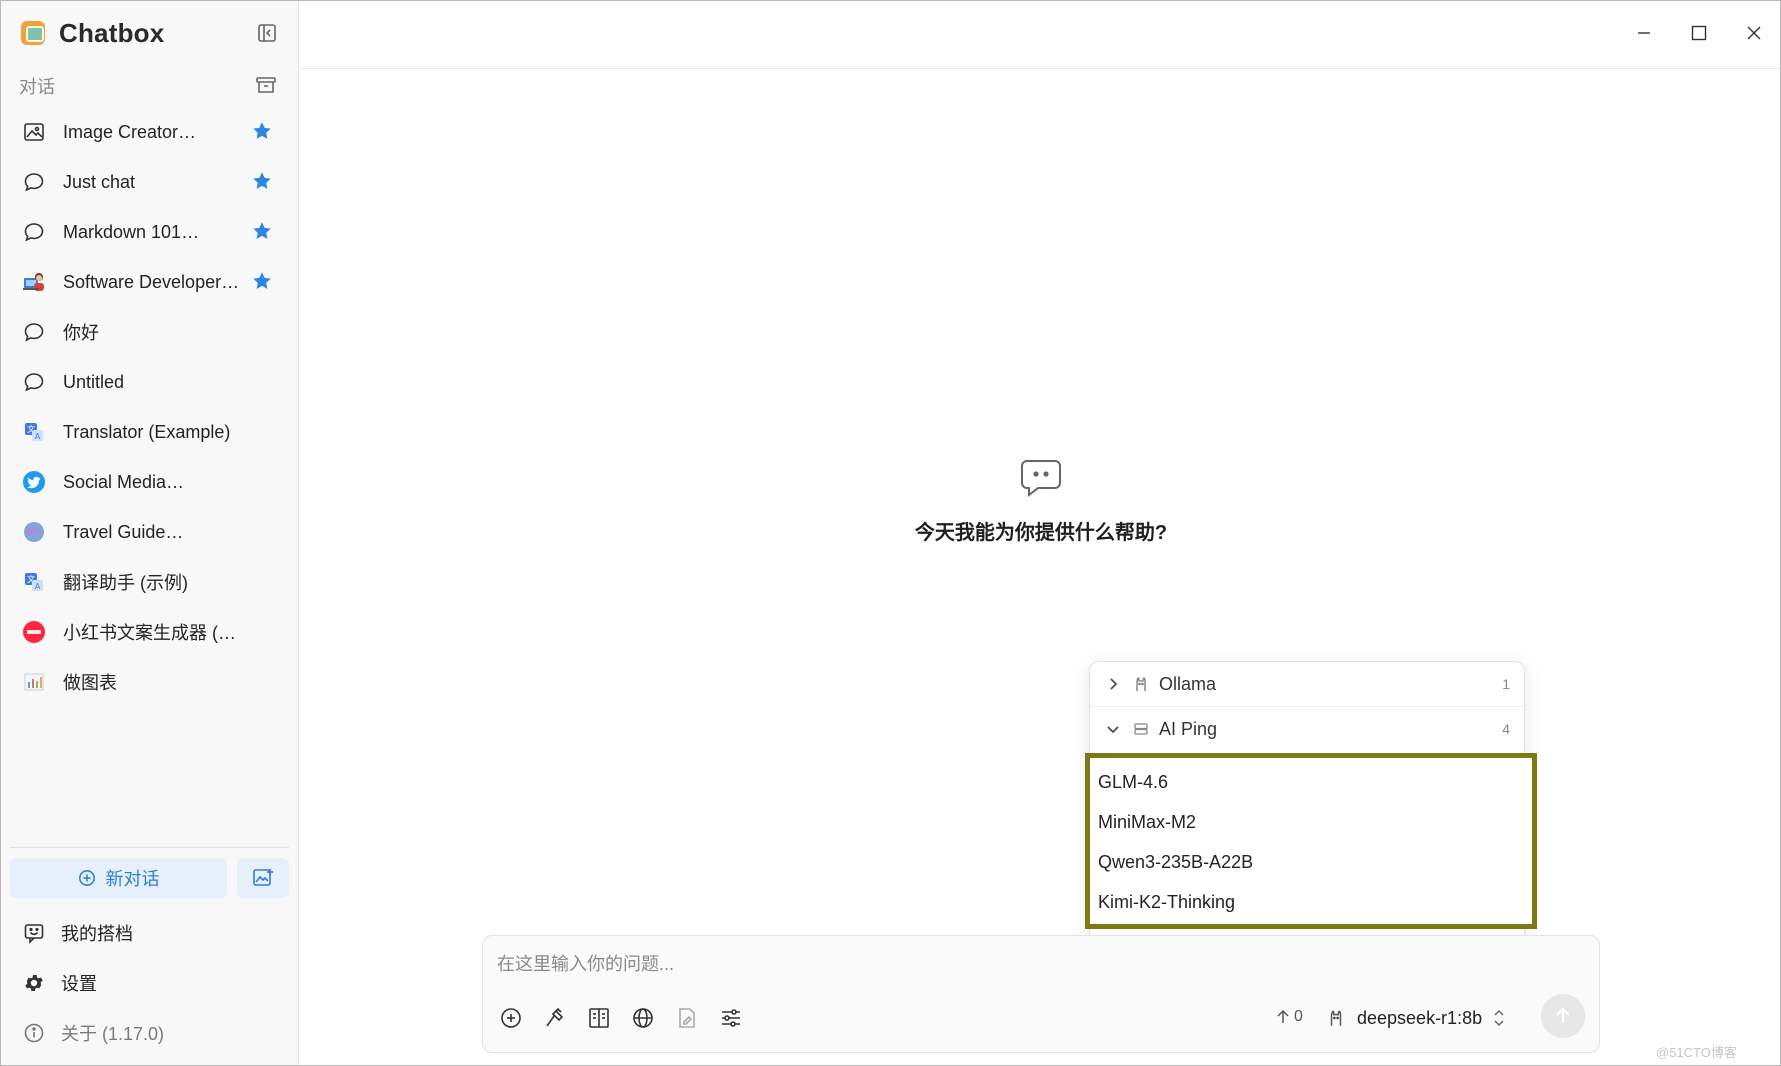 Image resolution: width=1781 pixels, height=1066 pixels. I want to click on provider-model-count: 1, so click(1506, 684).